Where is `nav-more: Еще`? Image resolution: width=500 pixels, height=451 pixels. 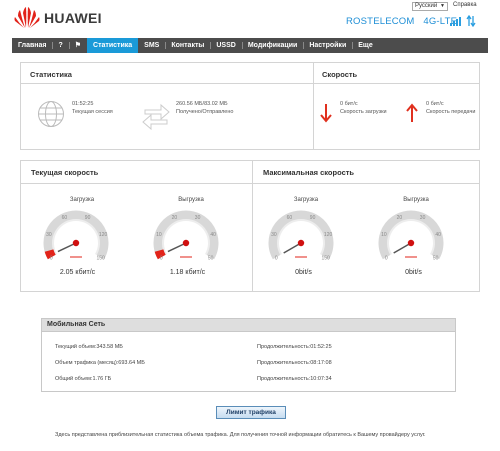 nav-more: Еще is located at coordinates (365, 45).